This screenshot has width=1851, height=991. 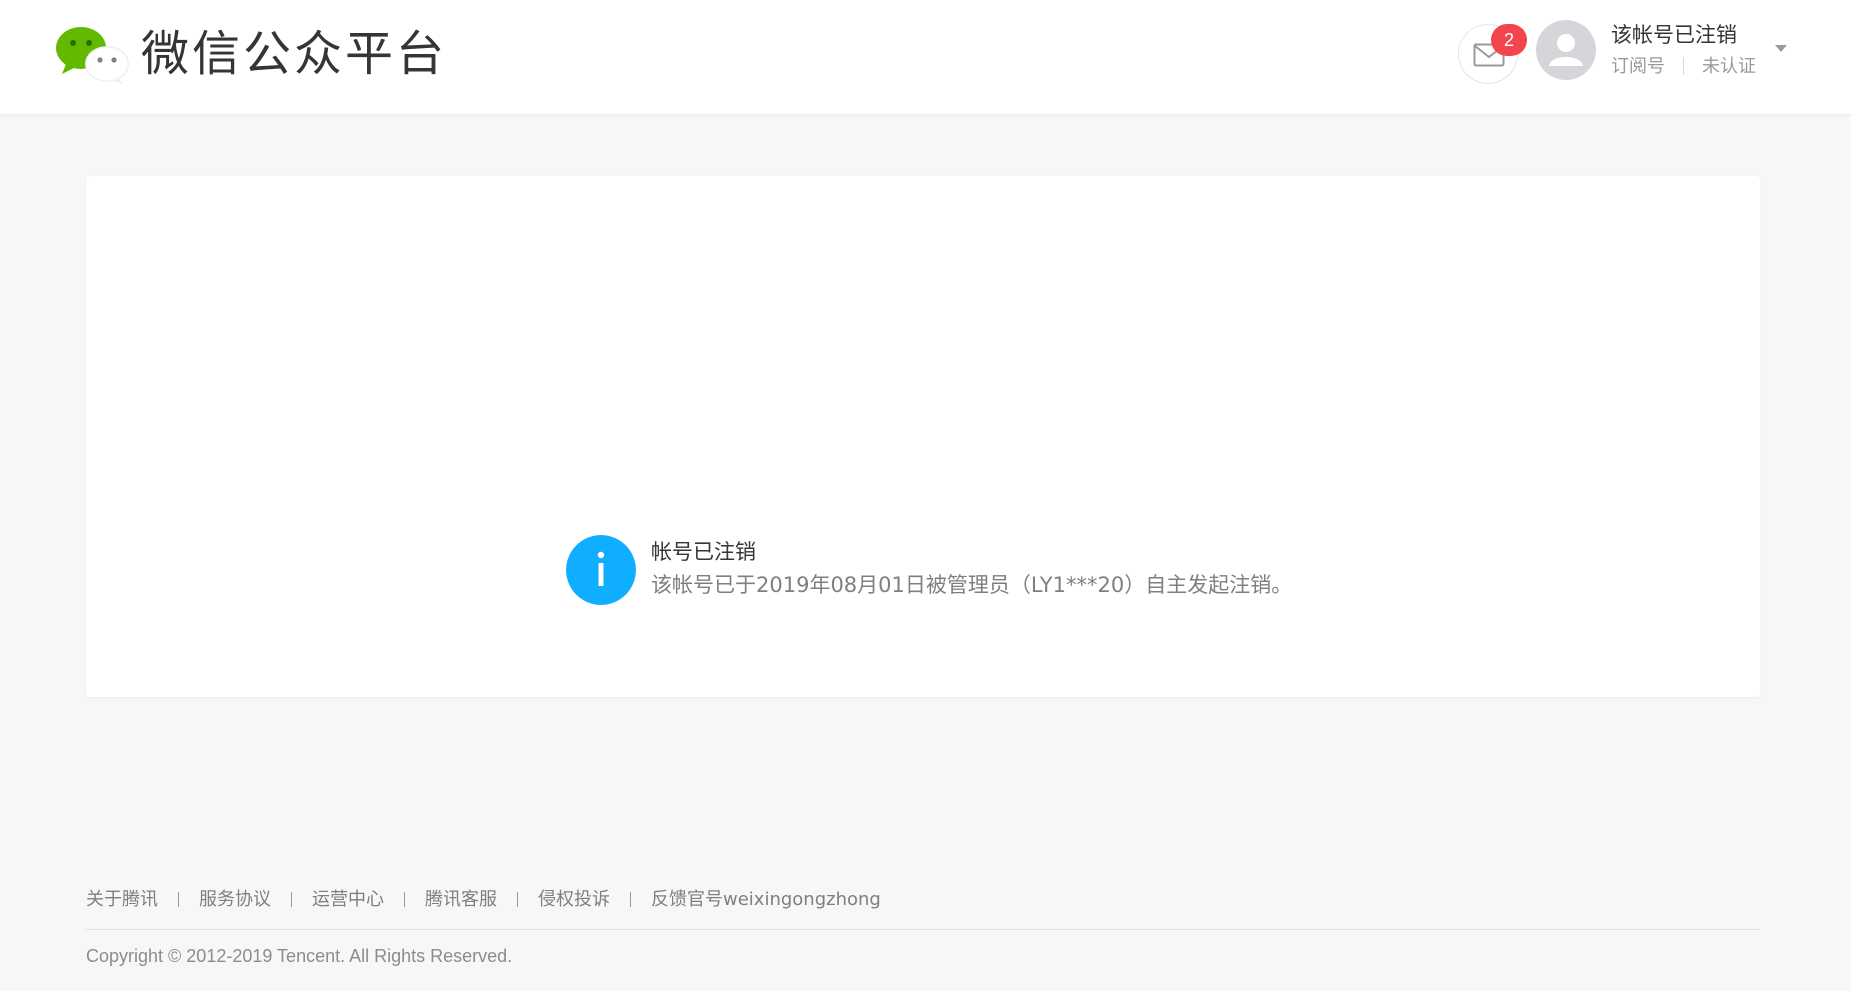 What do you see at coordinates (703, 552) in the screenshot?
I see `notice-title: 帐号已注销` at bounding box center [703, 552].